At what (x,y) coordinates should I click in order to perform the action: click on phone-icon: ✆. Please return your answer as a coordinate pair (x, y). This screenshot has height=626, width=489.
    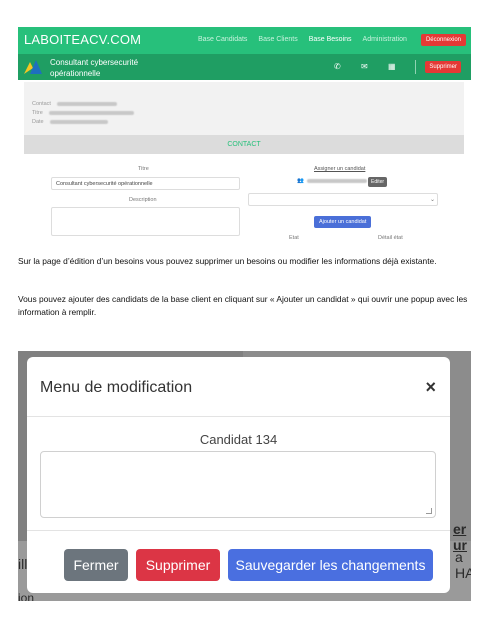
    Looking at the image, I should click on (337, 66).